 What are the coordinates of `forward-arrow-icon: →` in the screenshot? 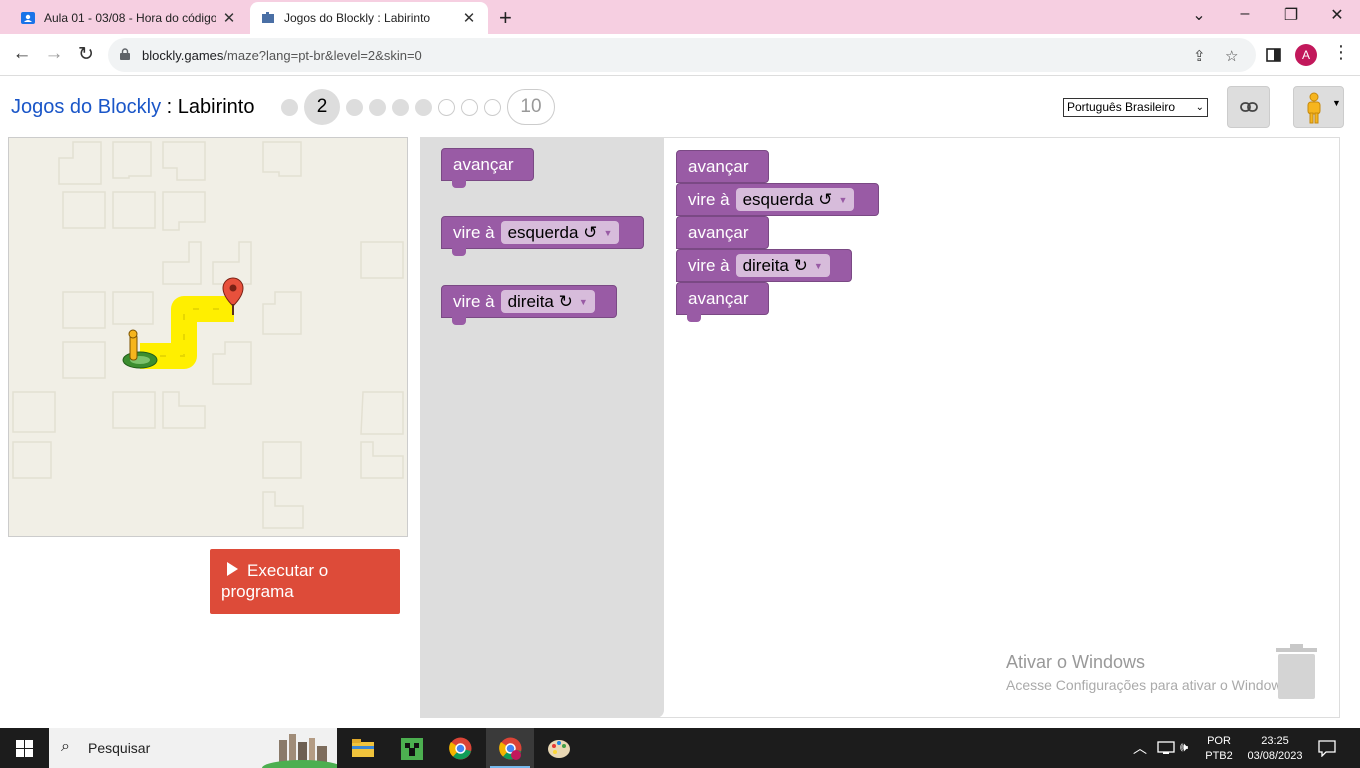 It's located at (54, 54).